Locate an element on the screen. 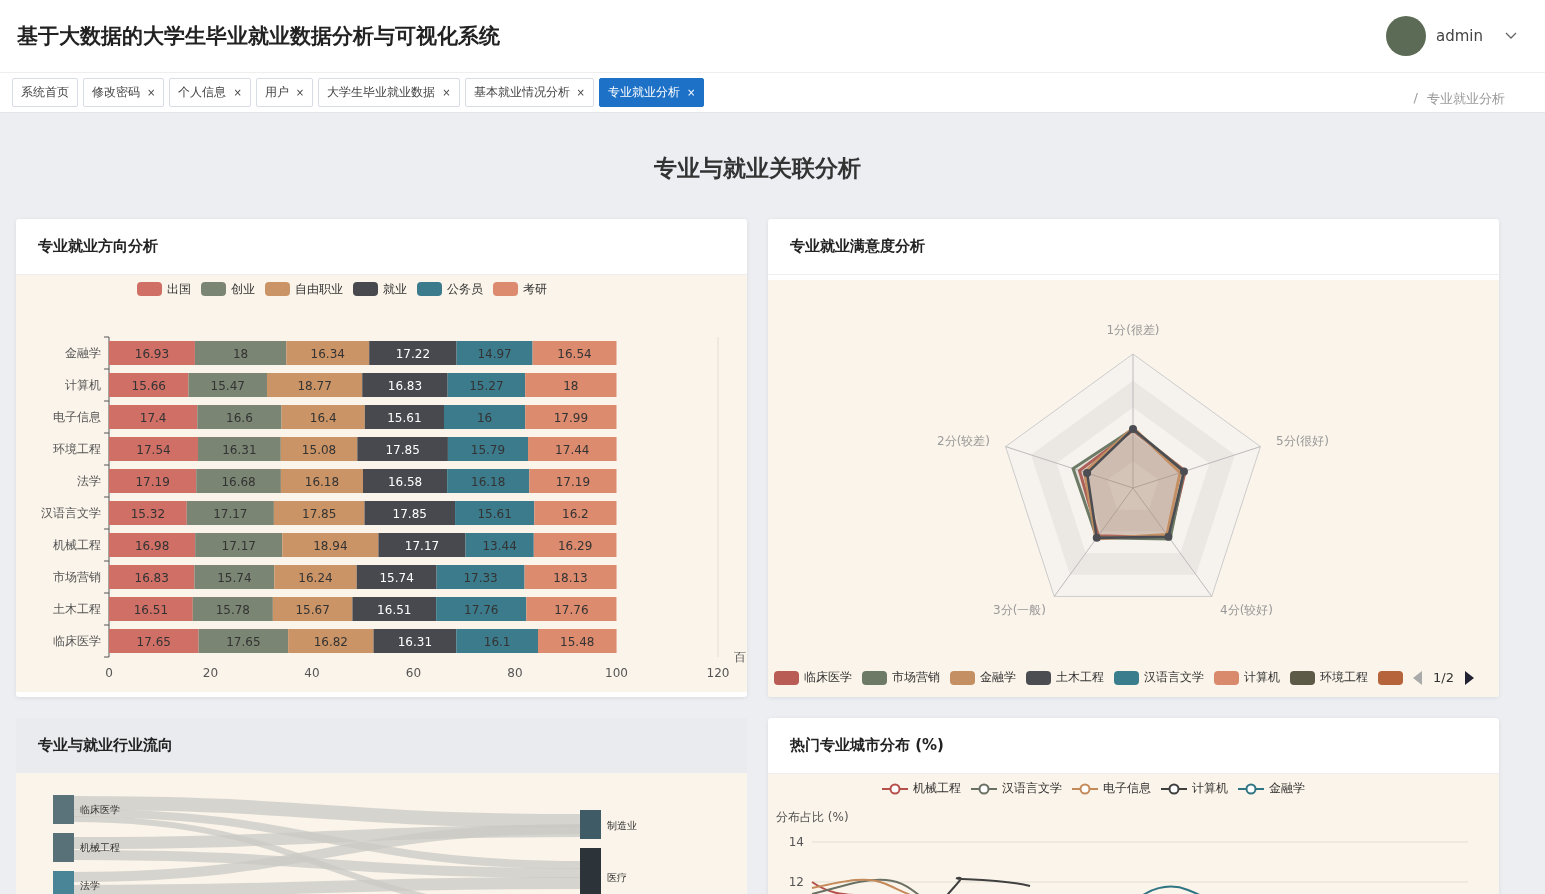  tab: 用户 × is located at coordinates (284, 92).